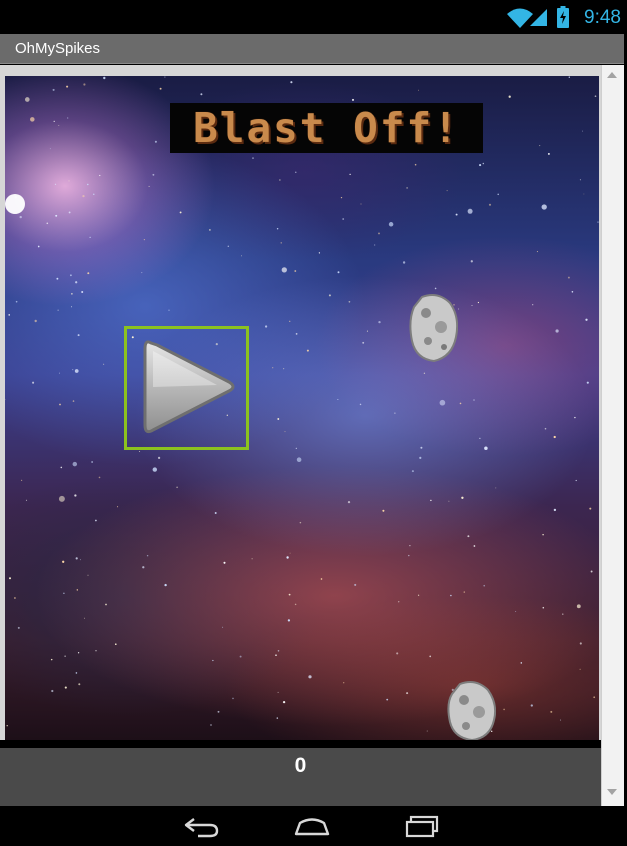  Describe the element at coordinates (202, 826) in the screenshot. I see `back-button` at that location.